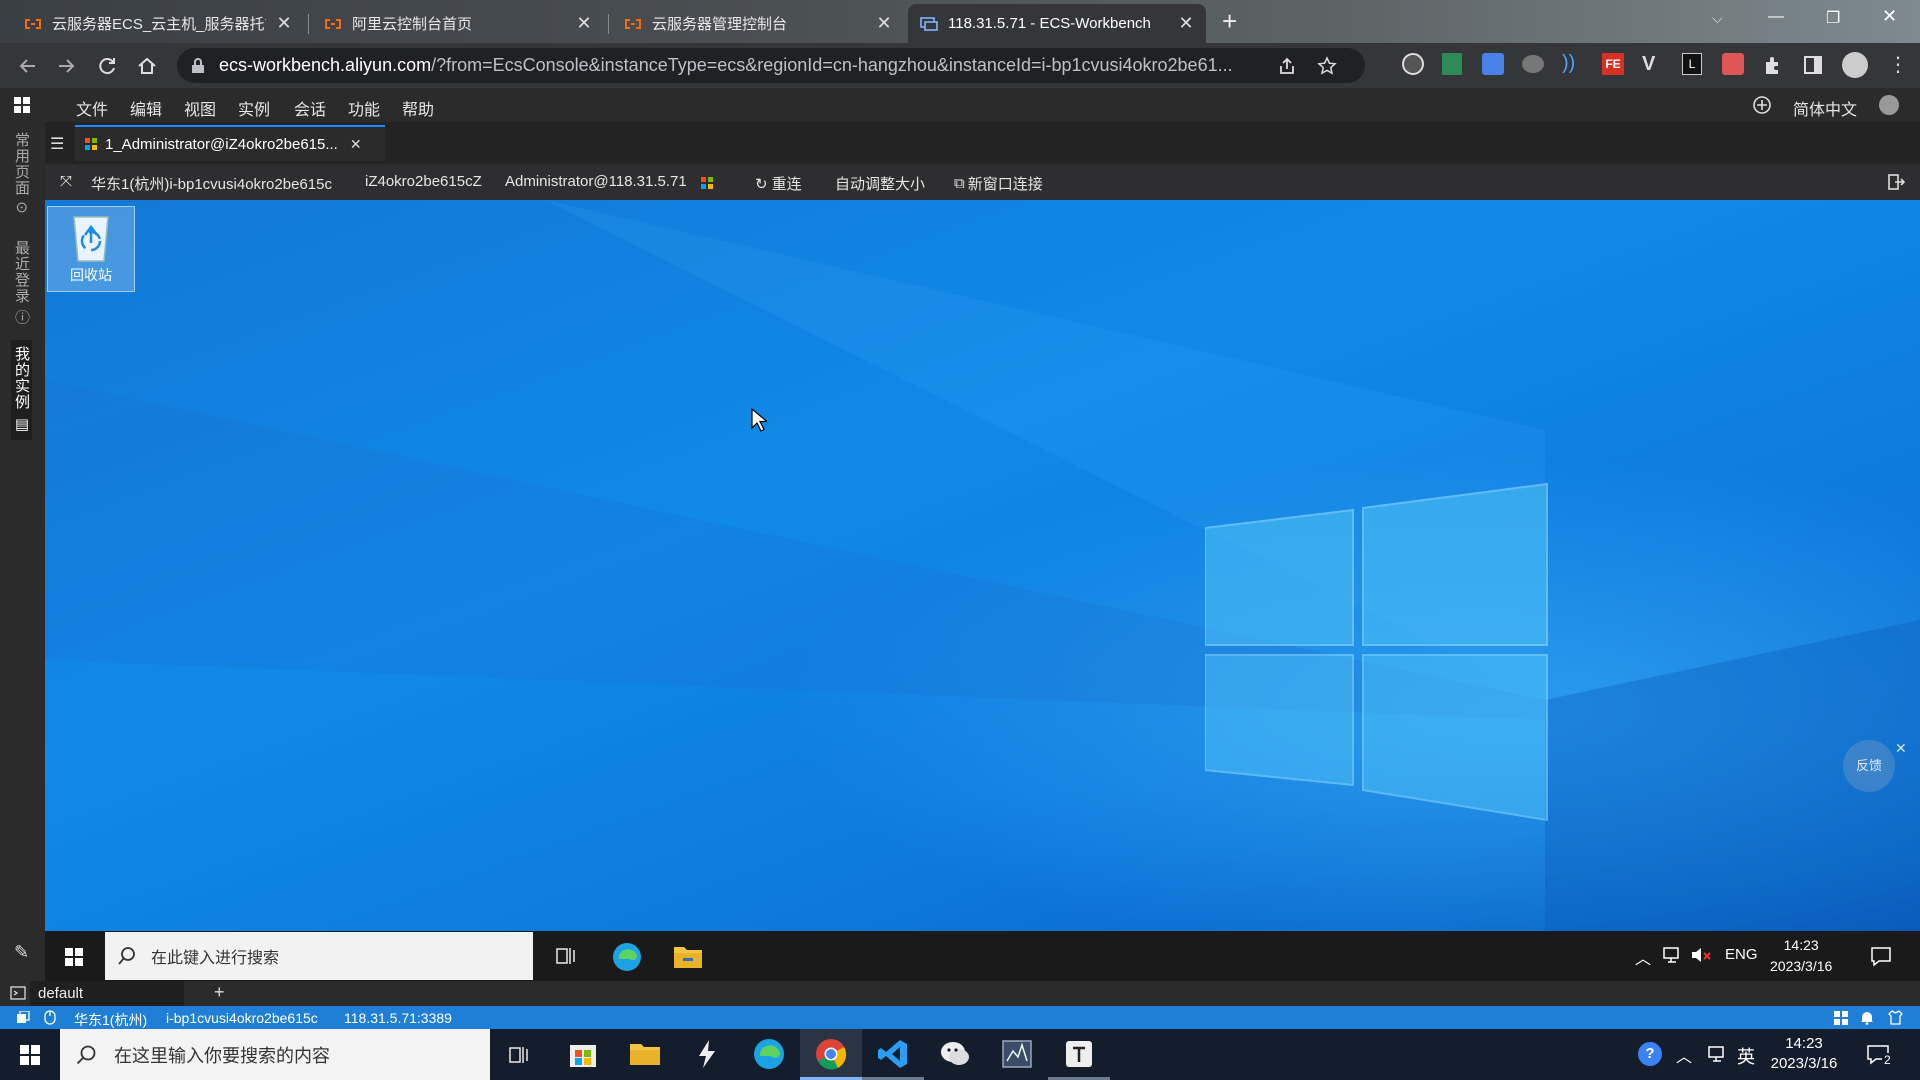 The height and width of the screenshot is (1080, 1920). Describe the element at coordinates (959, 183) in the screenshot. I see `external-link-icon: ⧉` at that location.